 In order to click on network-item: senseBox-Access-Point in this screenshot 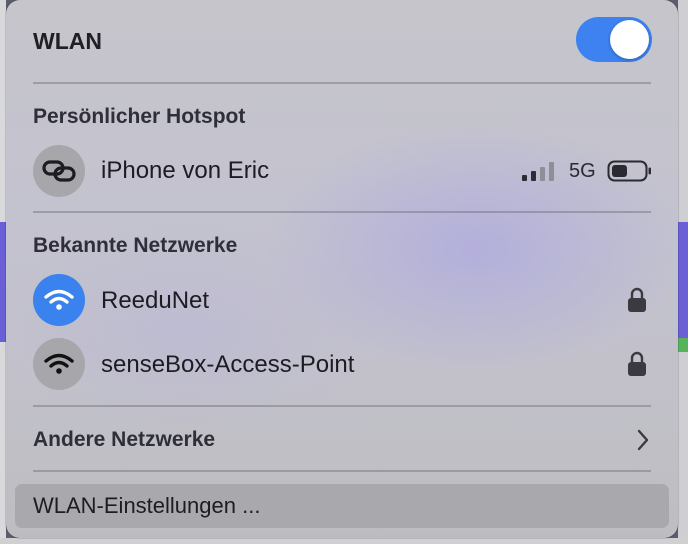, I will do `click(342, 365)`.